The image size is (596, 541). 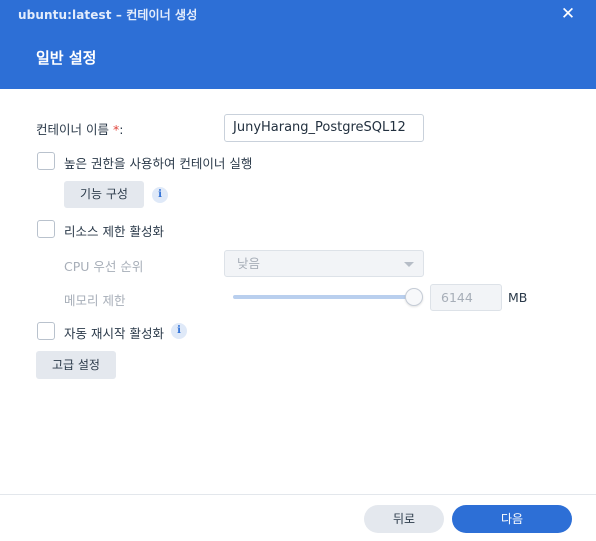 What do you see at coordinates (414, 297) in the screenshot?
I see `memory-slider-thumb` at bounding box center [414, 297].